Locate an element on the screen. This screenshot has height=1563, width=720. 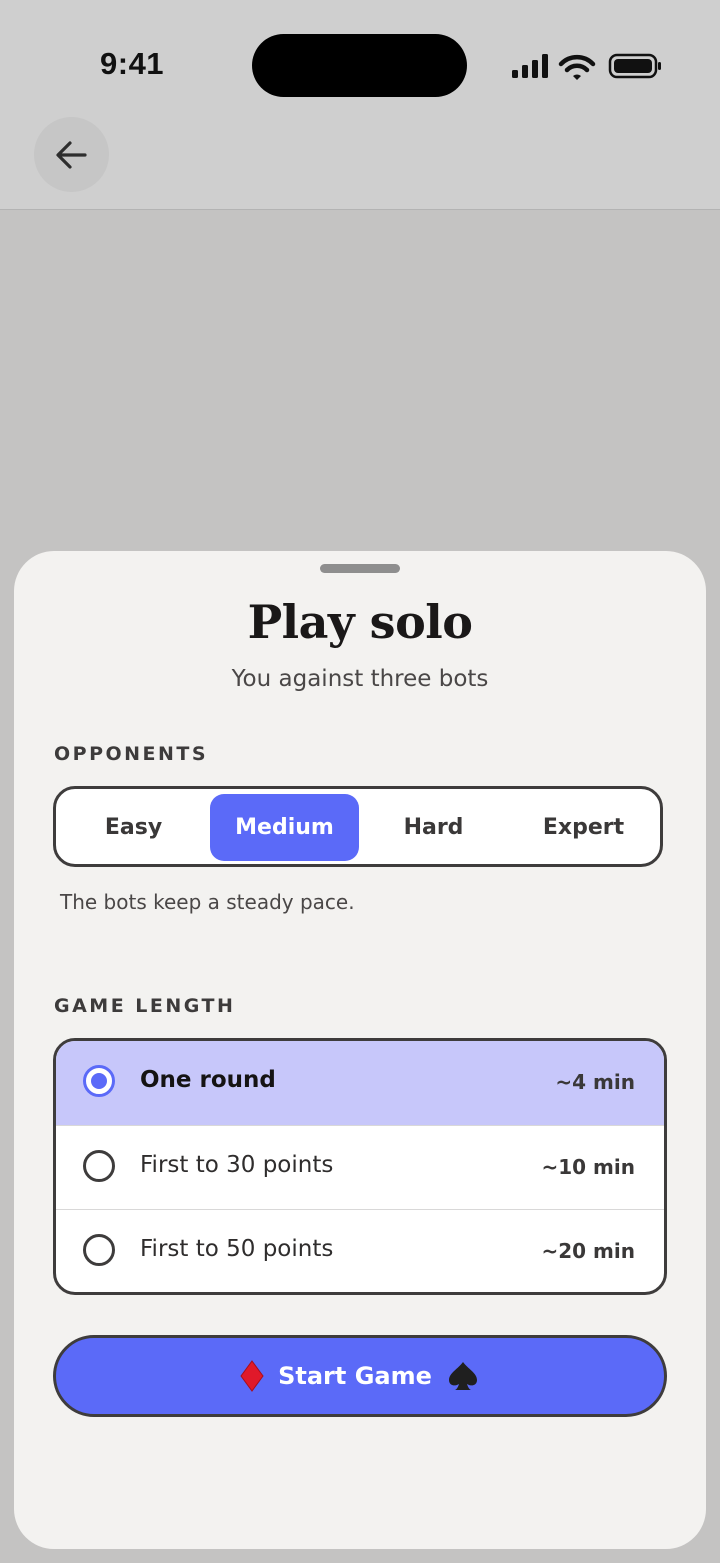
game-length-option-first-to-30: First to 30 points ~10 min is located at coordinates (360, 1167).